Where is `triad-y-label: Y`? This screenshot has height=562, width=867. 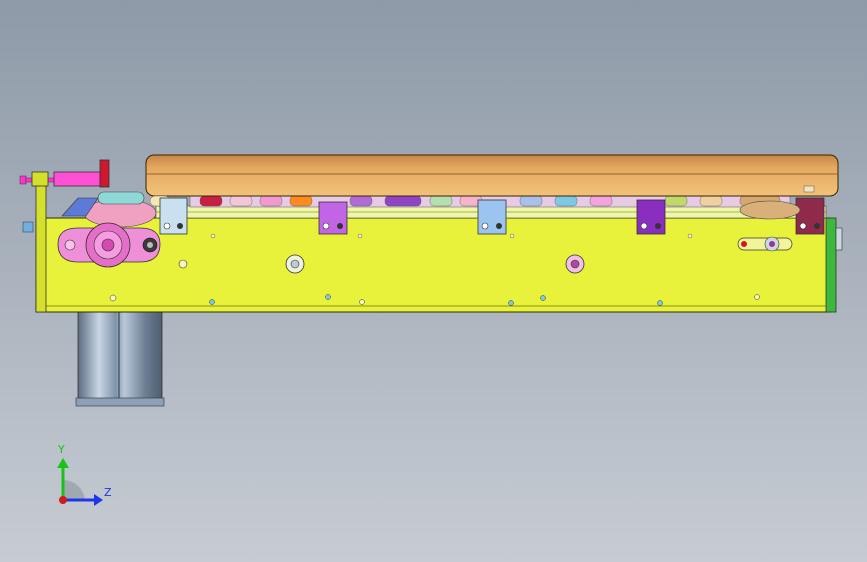
triad-y-label: Y is located at coordinates (61, 449).